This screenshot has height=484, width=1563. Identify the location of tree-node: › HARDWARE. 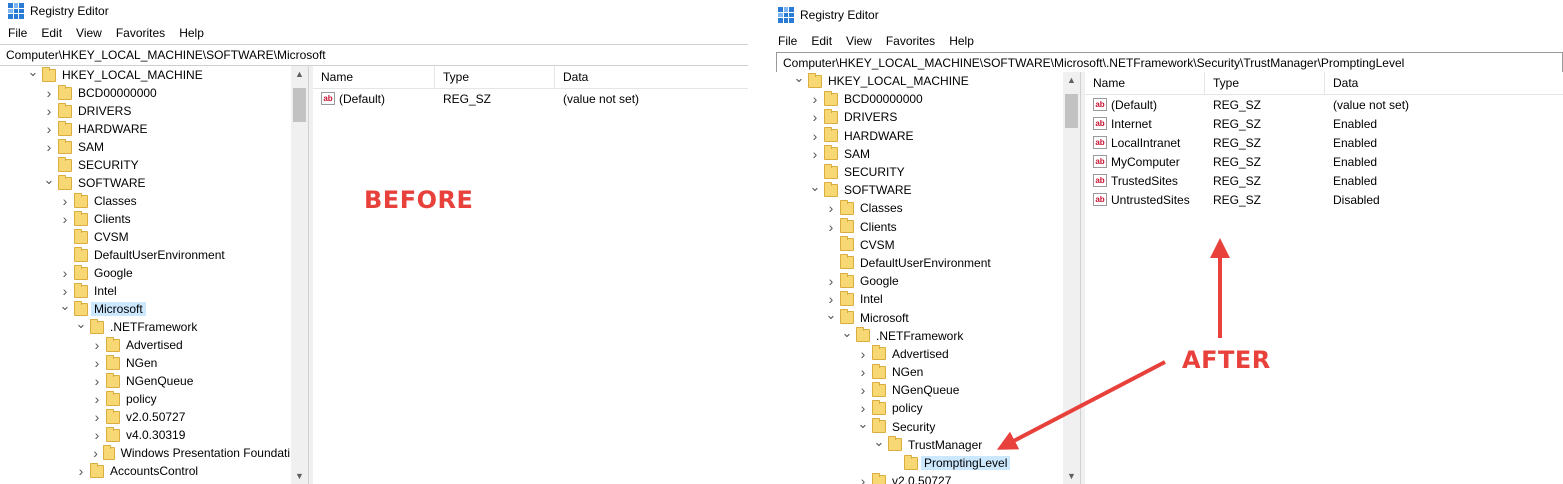
(145, 129).